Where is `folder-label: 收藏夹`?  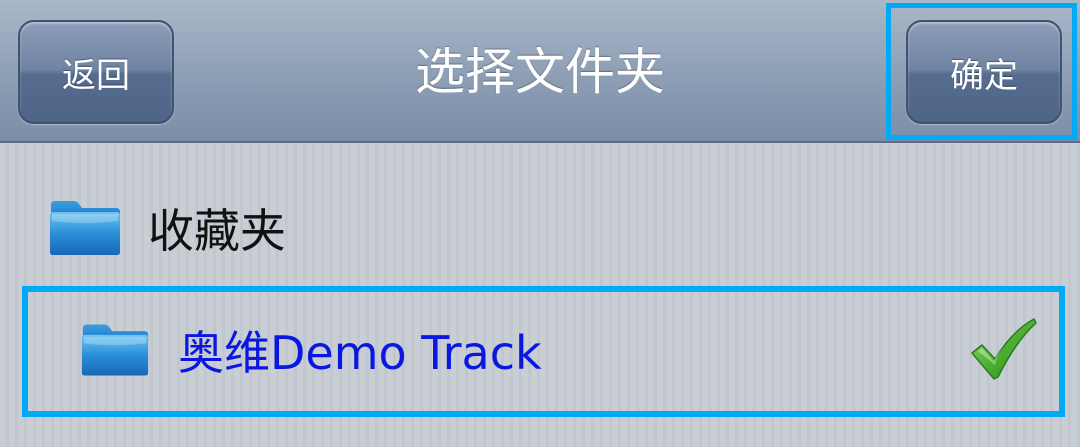
folder-label: 收藏夹 is located at coordinates (217, 231).